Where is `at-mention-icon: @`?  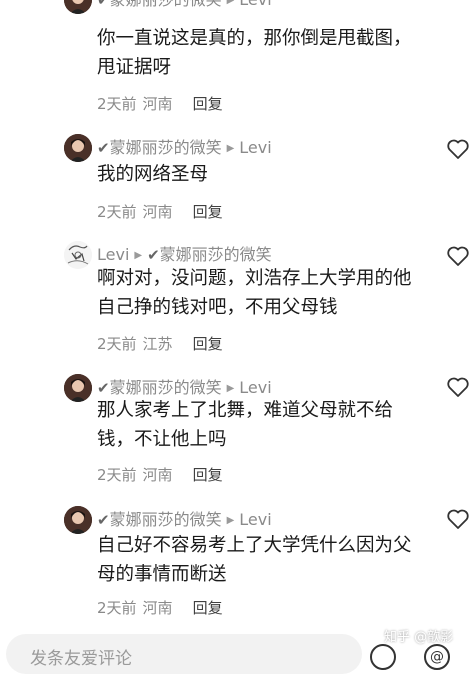
at-mention-icon: @ is located at coordinates (437, 657).